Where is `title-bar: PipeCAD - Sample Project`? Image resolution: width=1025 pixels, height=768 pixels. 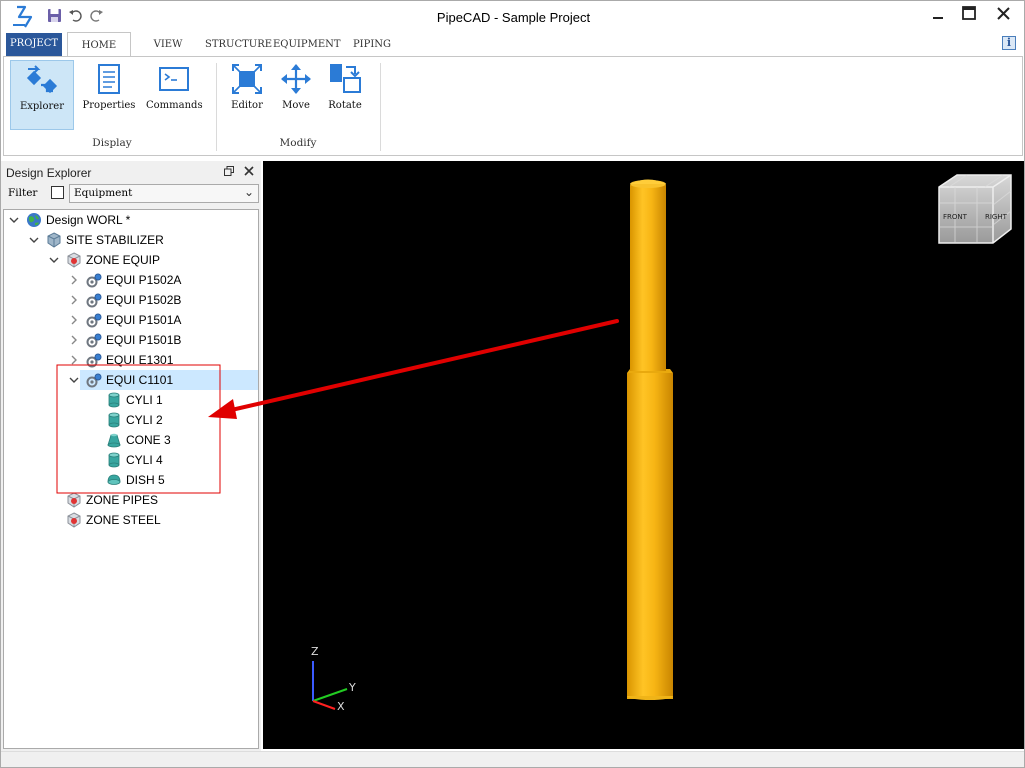
title-bar: PipeCAD - Sample Project is located at coordinates (512, 16).